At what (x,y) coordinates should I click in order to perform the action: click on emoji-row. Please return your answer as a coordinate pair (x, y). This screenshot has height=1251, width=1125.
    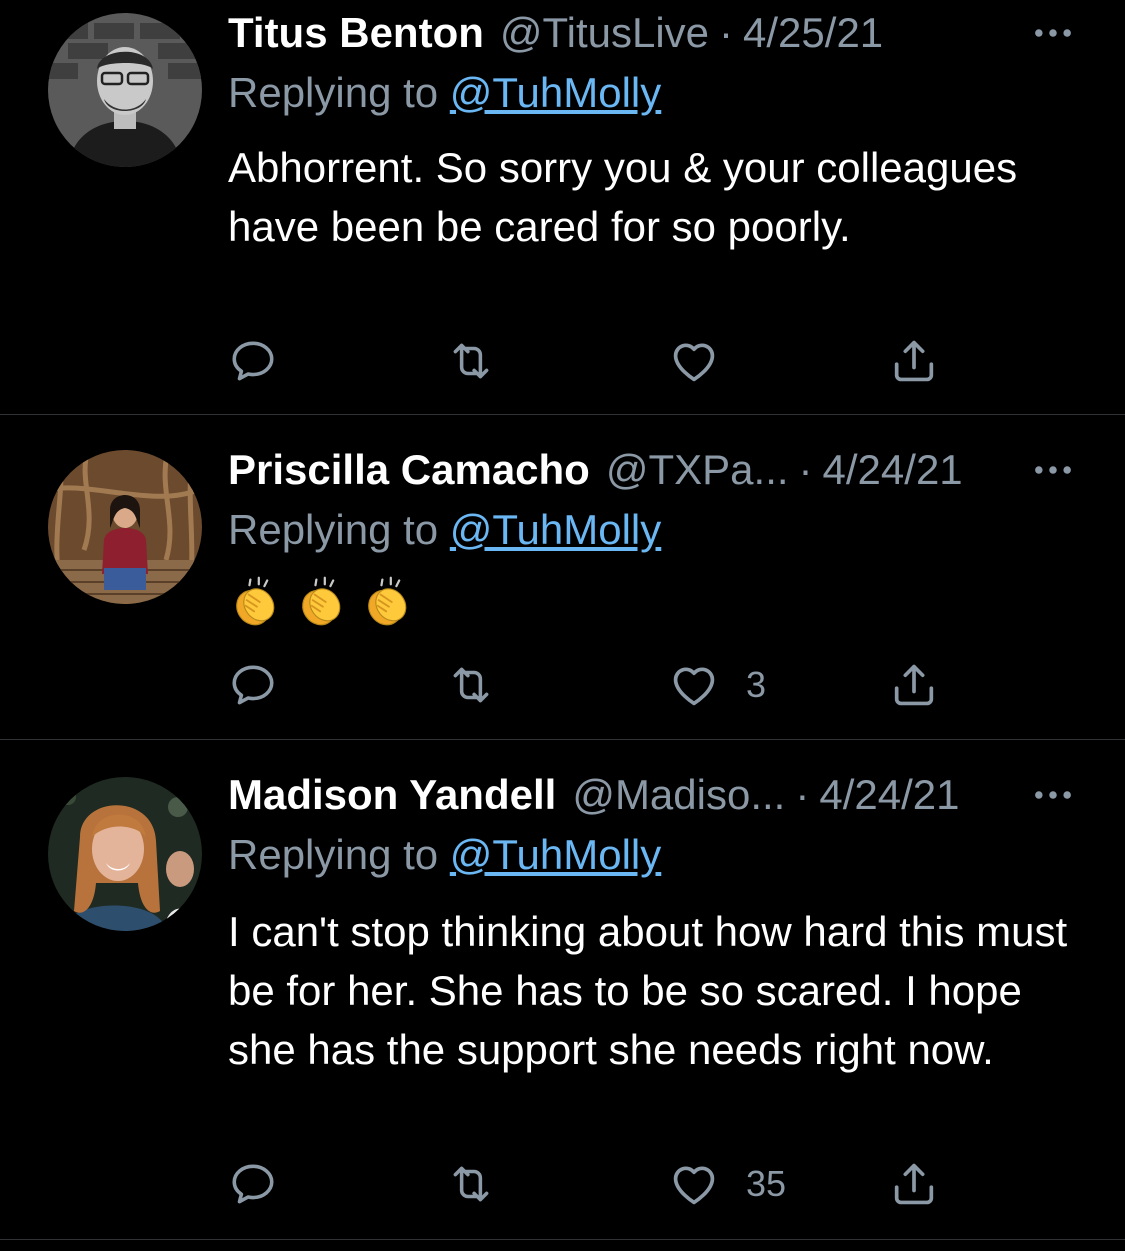
    Looking at the image, I should click on (322, 602).